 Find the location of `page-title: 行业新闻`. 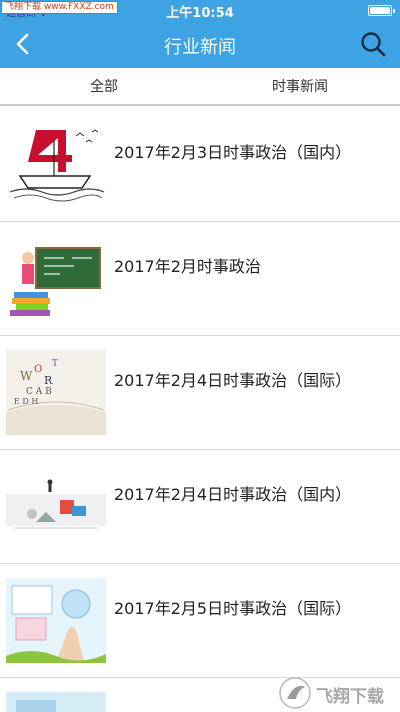

page-title: 行业新闻 is located at coordinates (200, 47).